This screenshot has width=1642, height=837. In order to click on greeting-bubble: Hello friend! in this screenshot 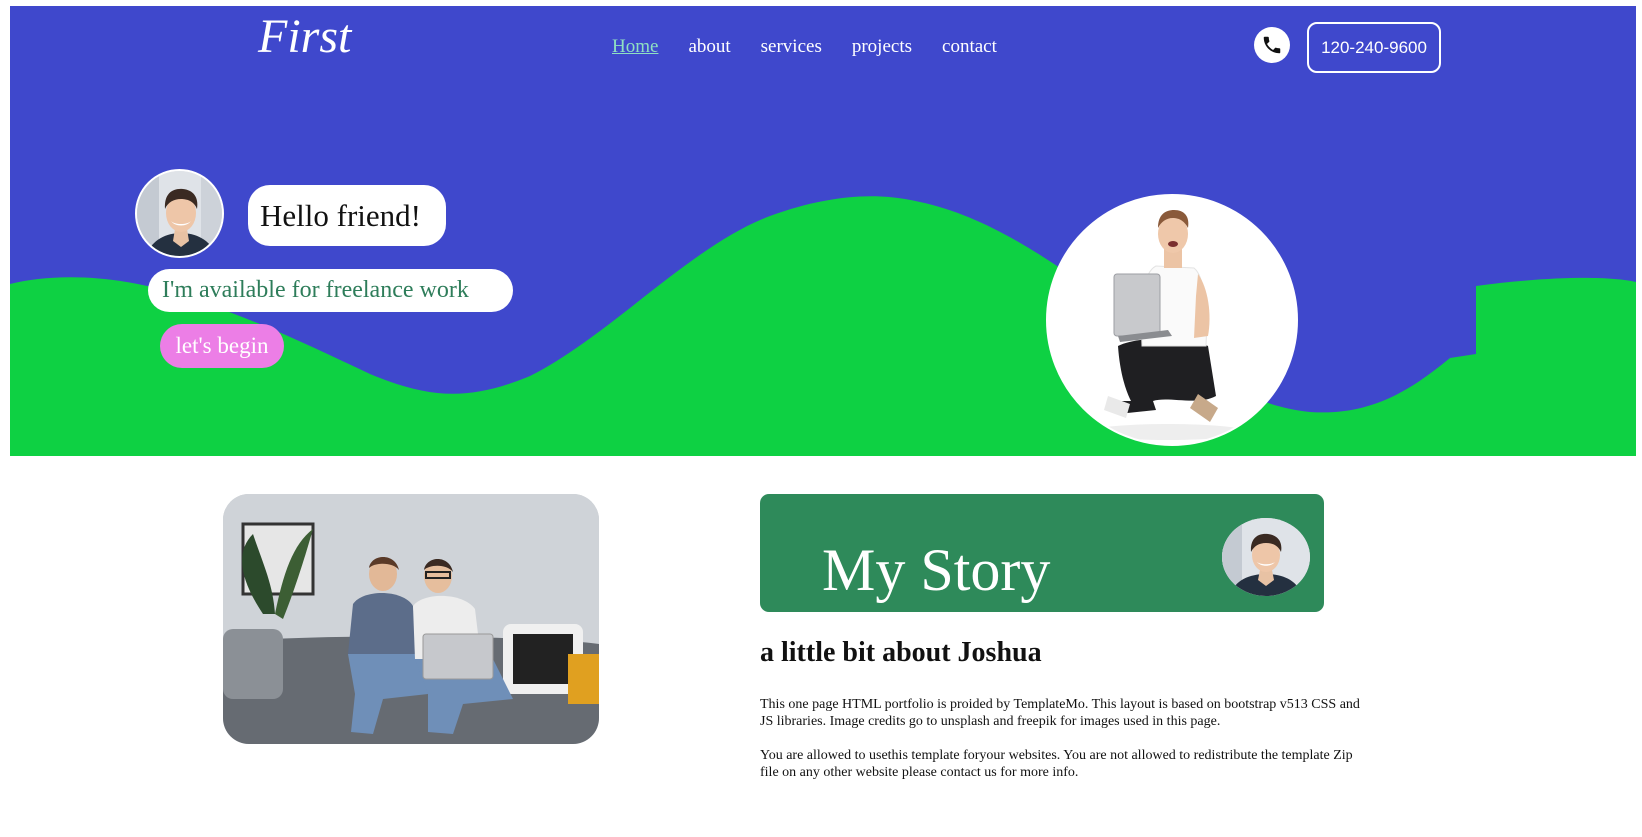, I will do `click(347, 215)`.